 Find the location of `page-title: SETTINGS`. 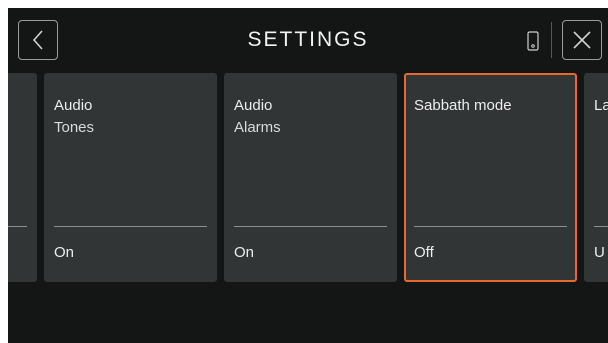

page-title: SETTINGS is located at coordinates (308, 39).